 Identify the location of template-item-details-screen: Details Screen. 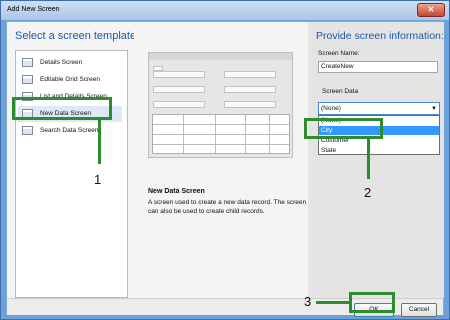
(70, 63).